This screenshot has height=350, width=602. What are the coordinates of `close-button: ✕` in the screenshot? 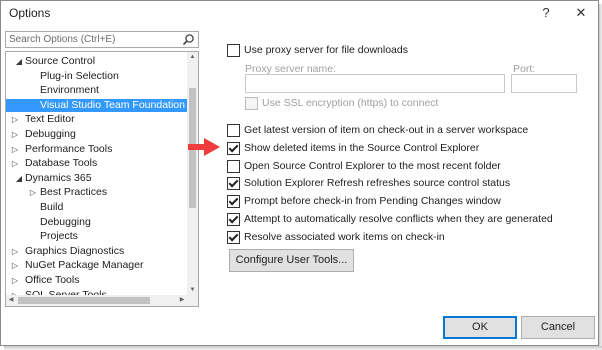 It's located at (581, 13).